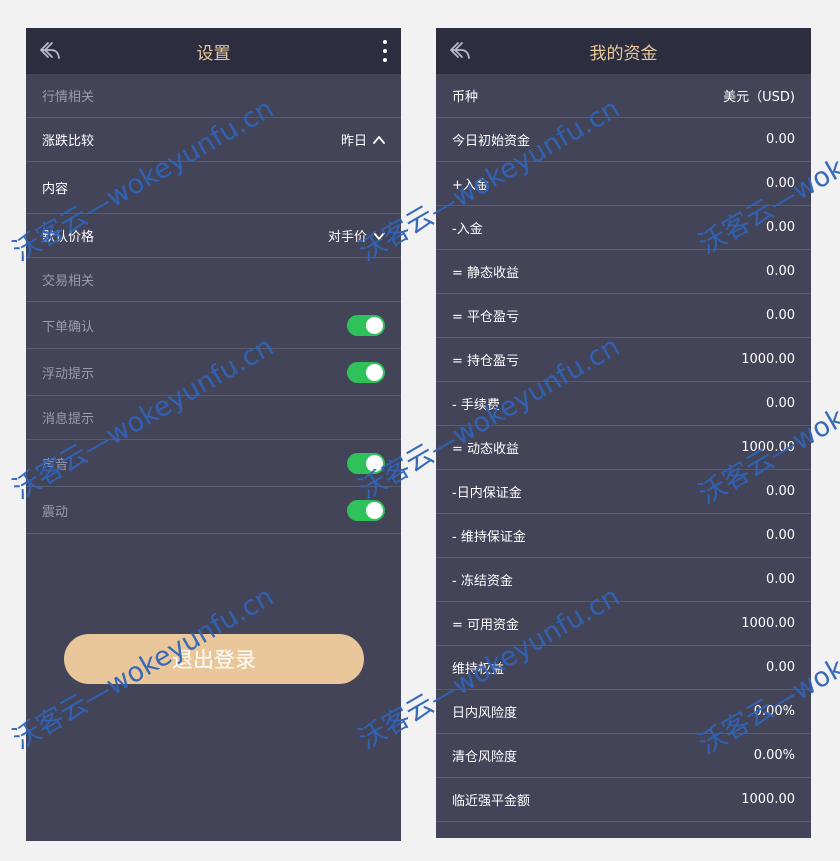  What do you see at coordinates (213, 418) in the screenshot?
I see `setting-message-tip: 消息提示` at bounding box center [213, 418].